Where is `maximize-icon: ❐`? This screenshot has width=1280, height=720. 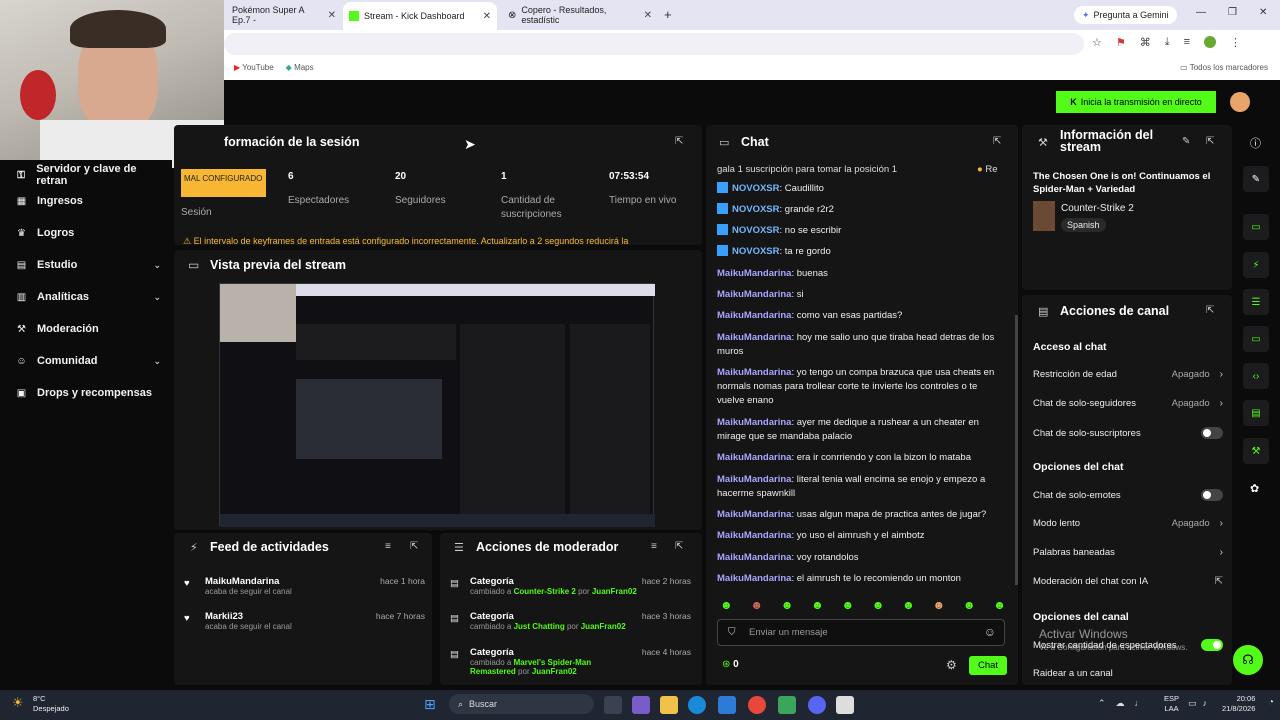 maximize-icon: ❐ is located at coordinates (1232, 12).